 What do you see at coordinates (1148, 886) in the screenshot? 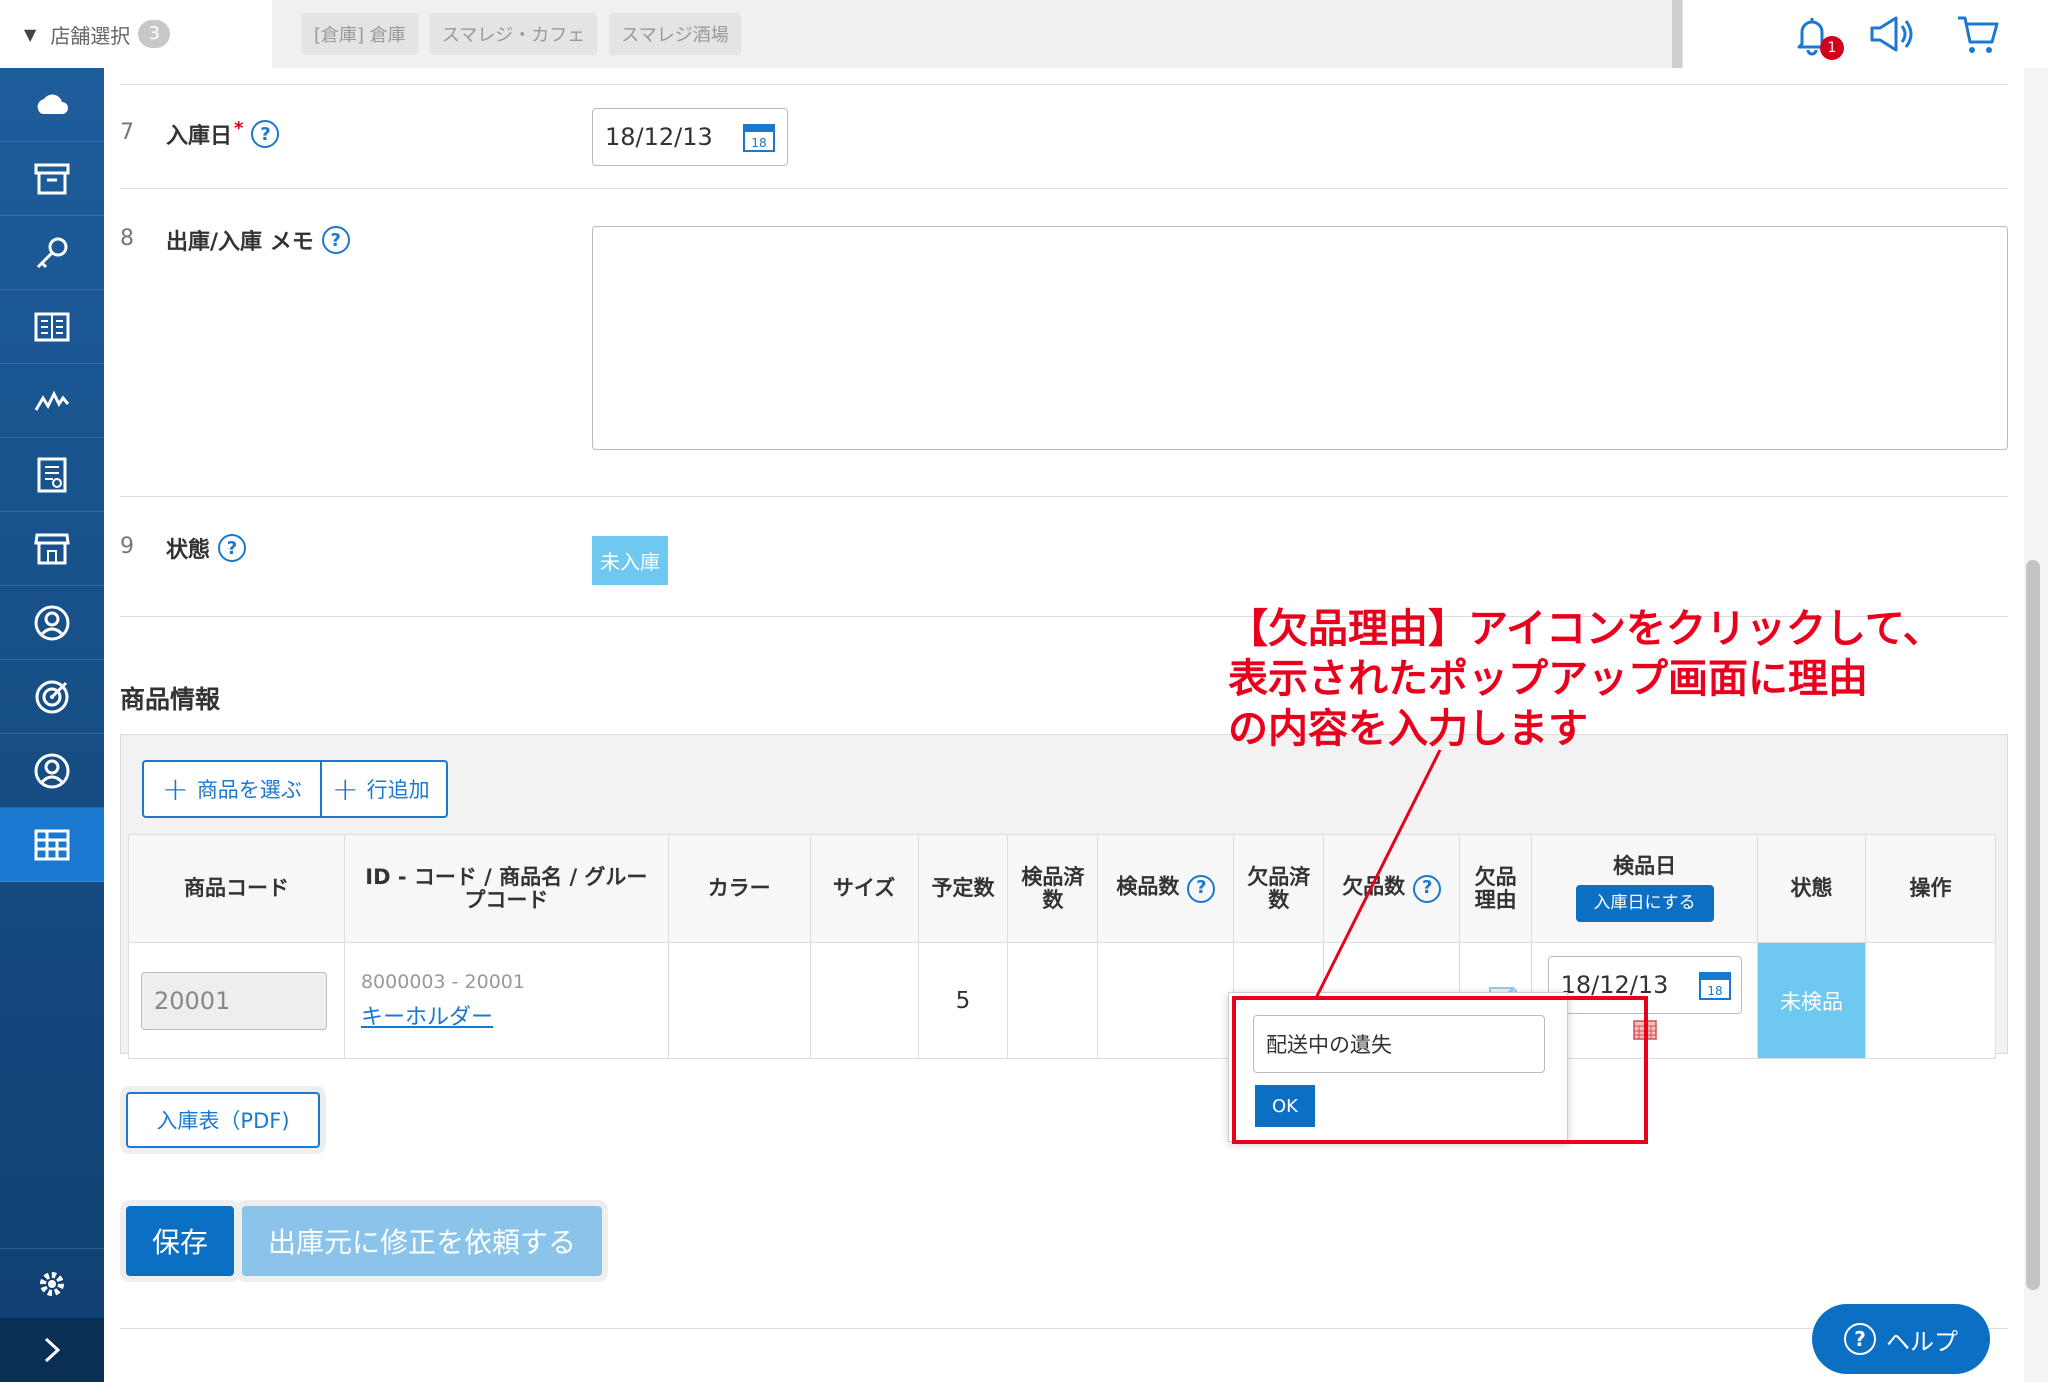
I see `col-header-label: 検品数` at bounding box center [1148, 886].